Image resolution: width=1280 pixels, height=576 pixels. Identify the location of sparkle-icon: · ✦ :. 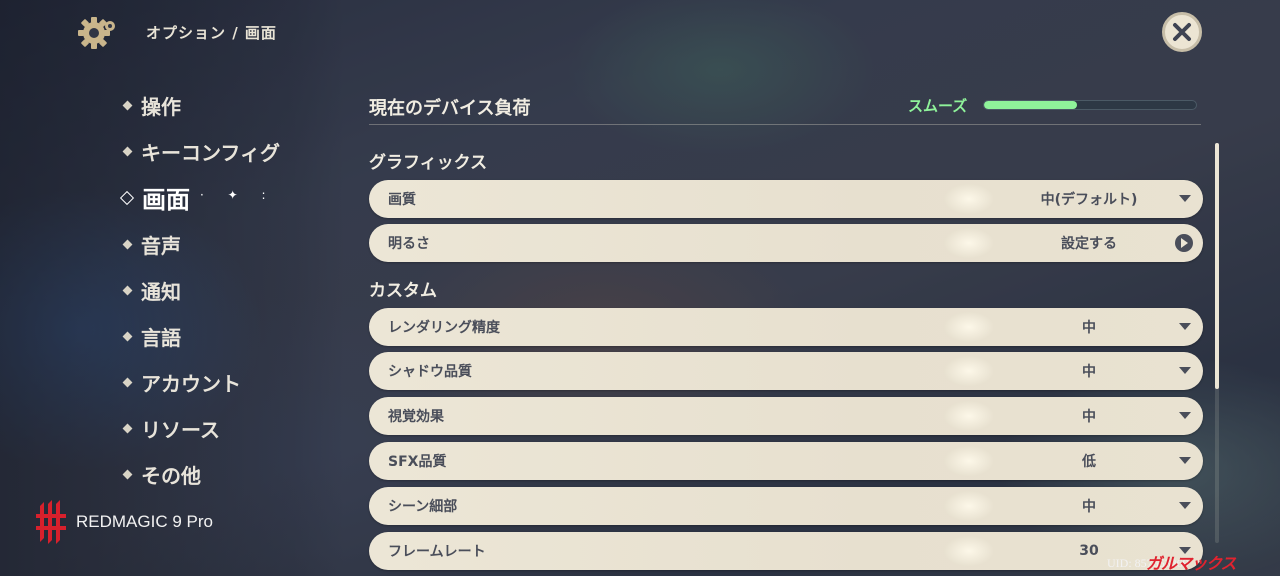
(238, 195).